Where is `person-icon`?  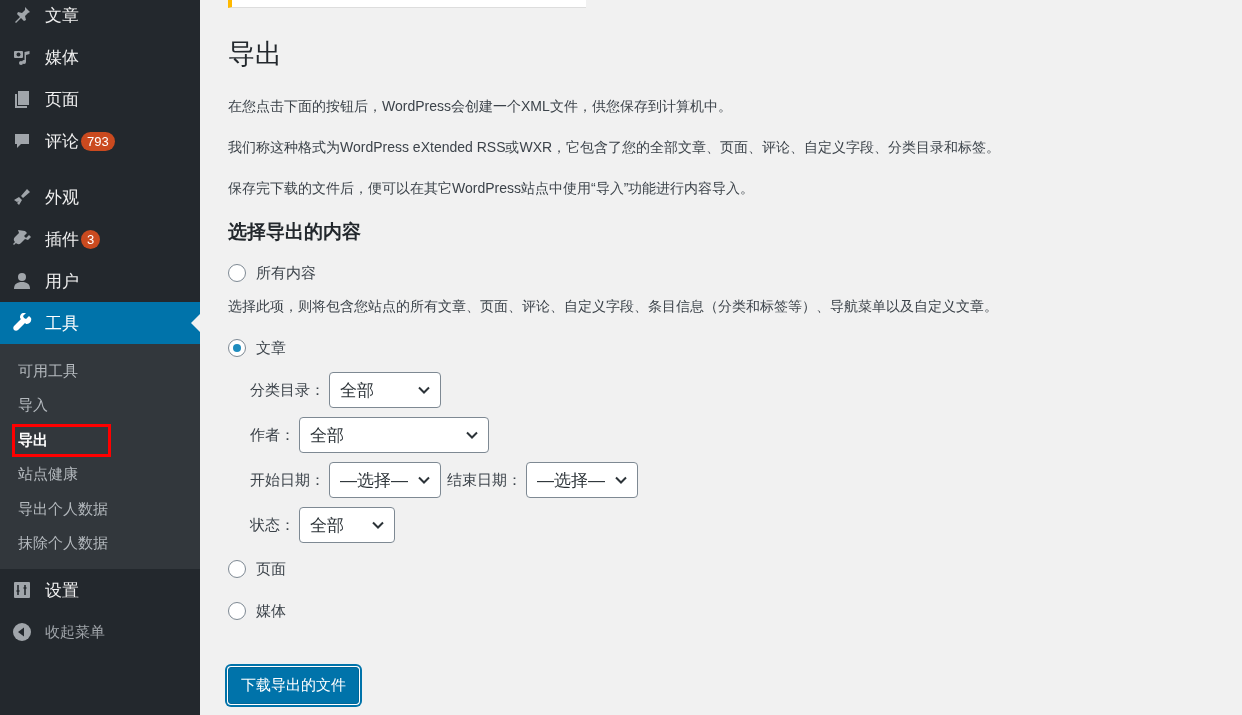 person-icon is located at coordinates (22, 281).